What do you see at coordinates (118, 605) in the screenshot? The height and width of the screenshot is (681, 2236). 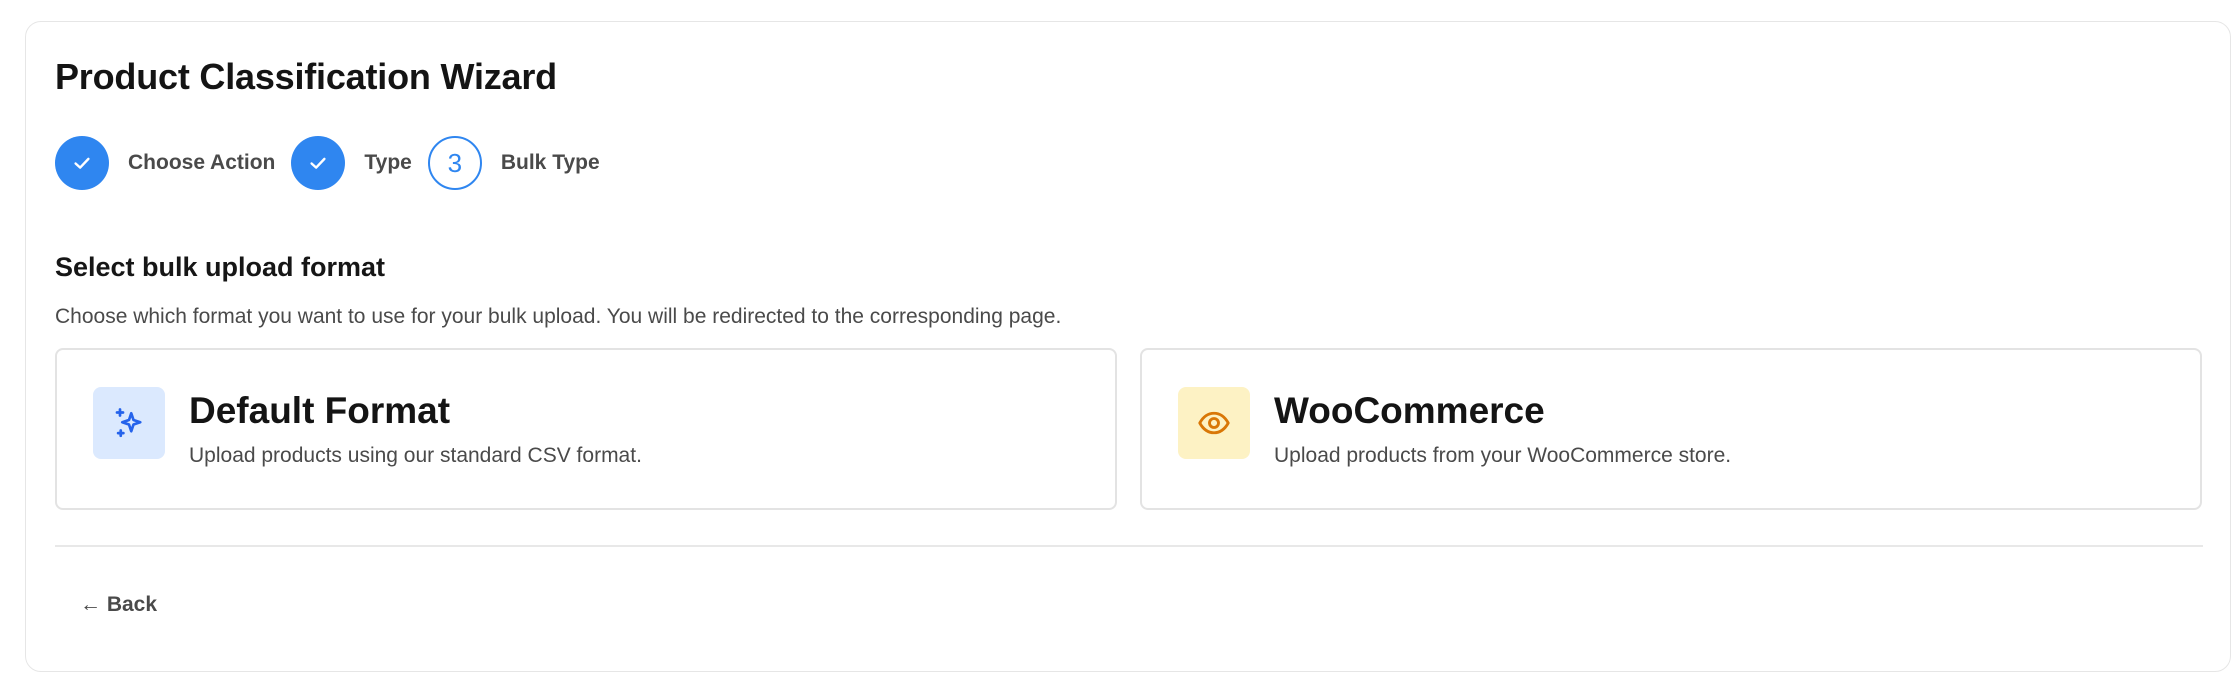 I see `back-button: ← Back` at bounding box center [118, 605].